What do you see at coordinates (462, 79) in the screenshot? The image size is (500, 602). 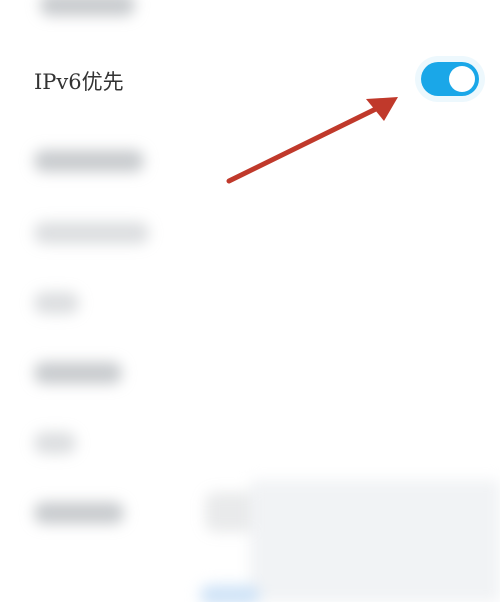 I see `toggle-knob` at bounding box center [462, 79].